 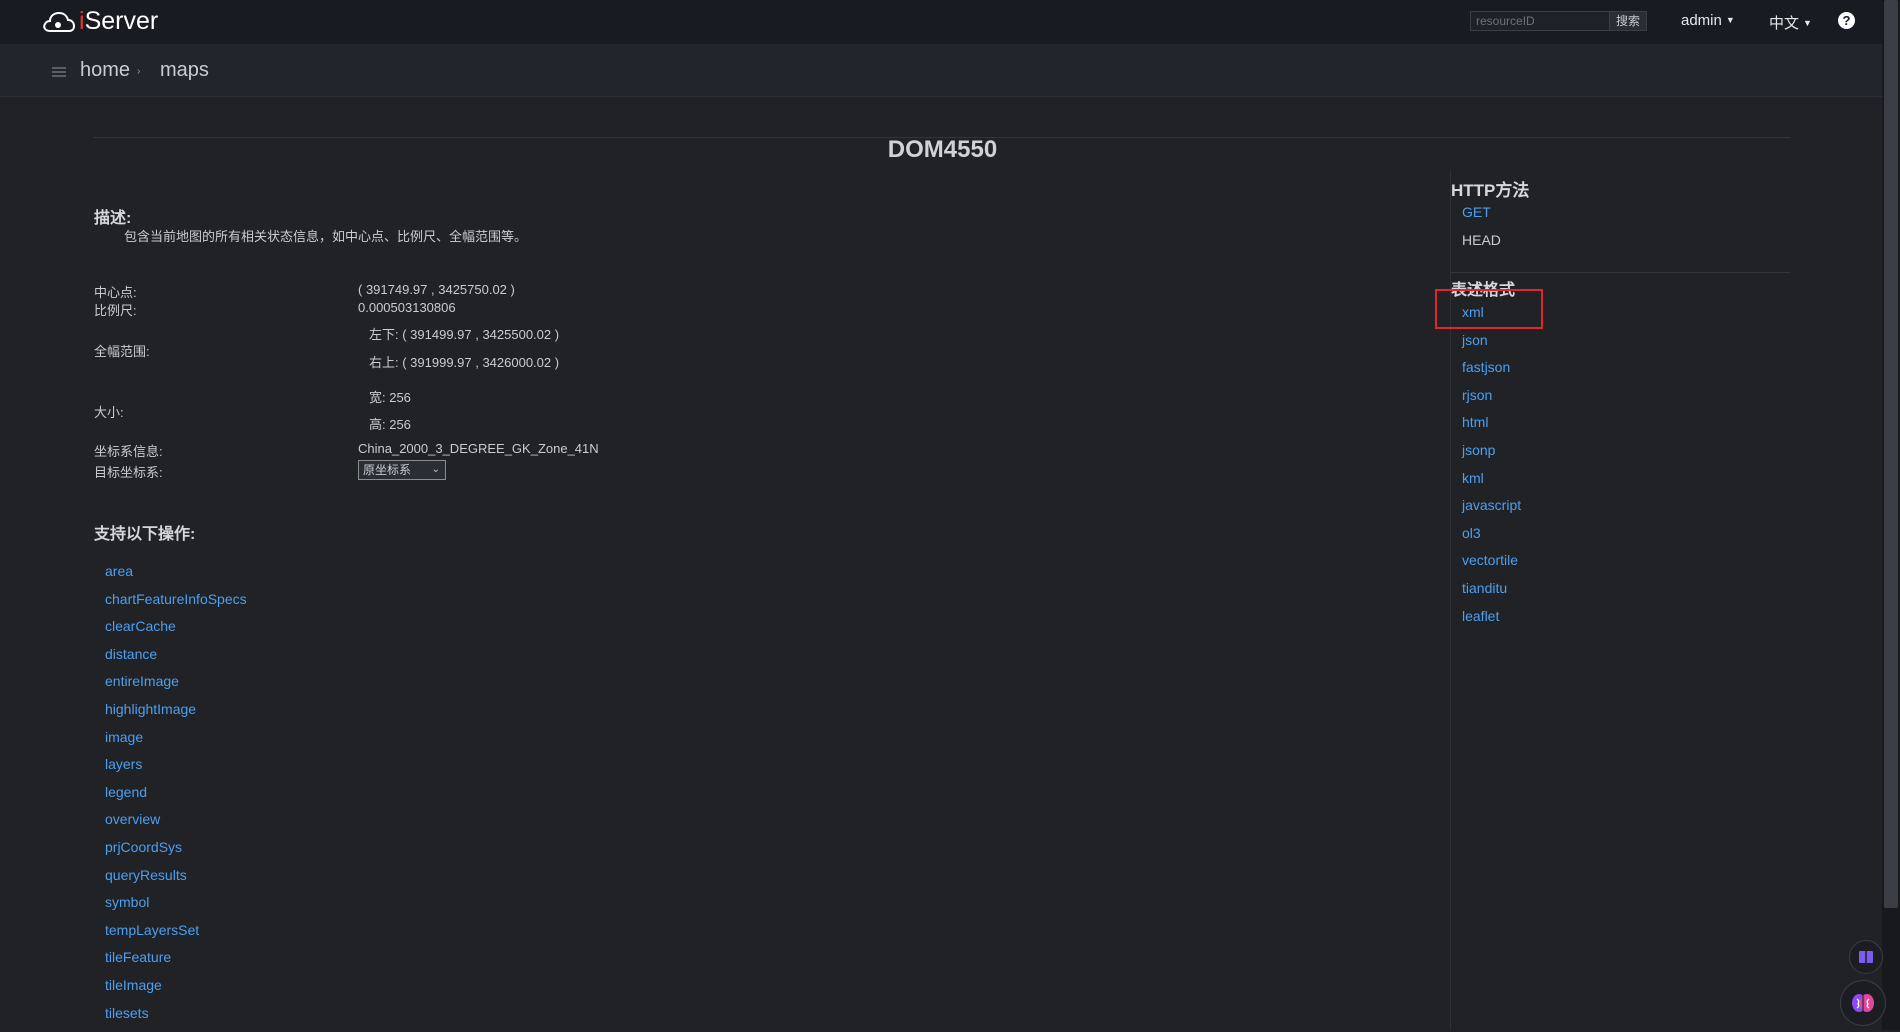 What do you see at coordinates (1846, 20) in the screenshot?
I see `help-icon: ?` at bounding box center [1846, 20].